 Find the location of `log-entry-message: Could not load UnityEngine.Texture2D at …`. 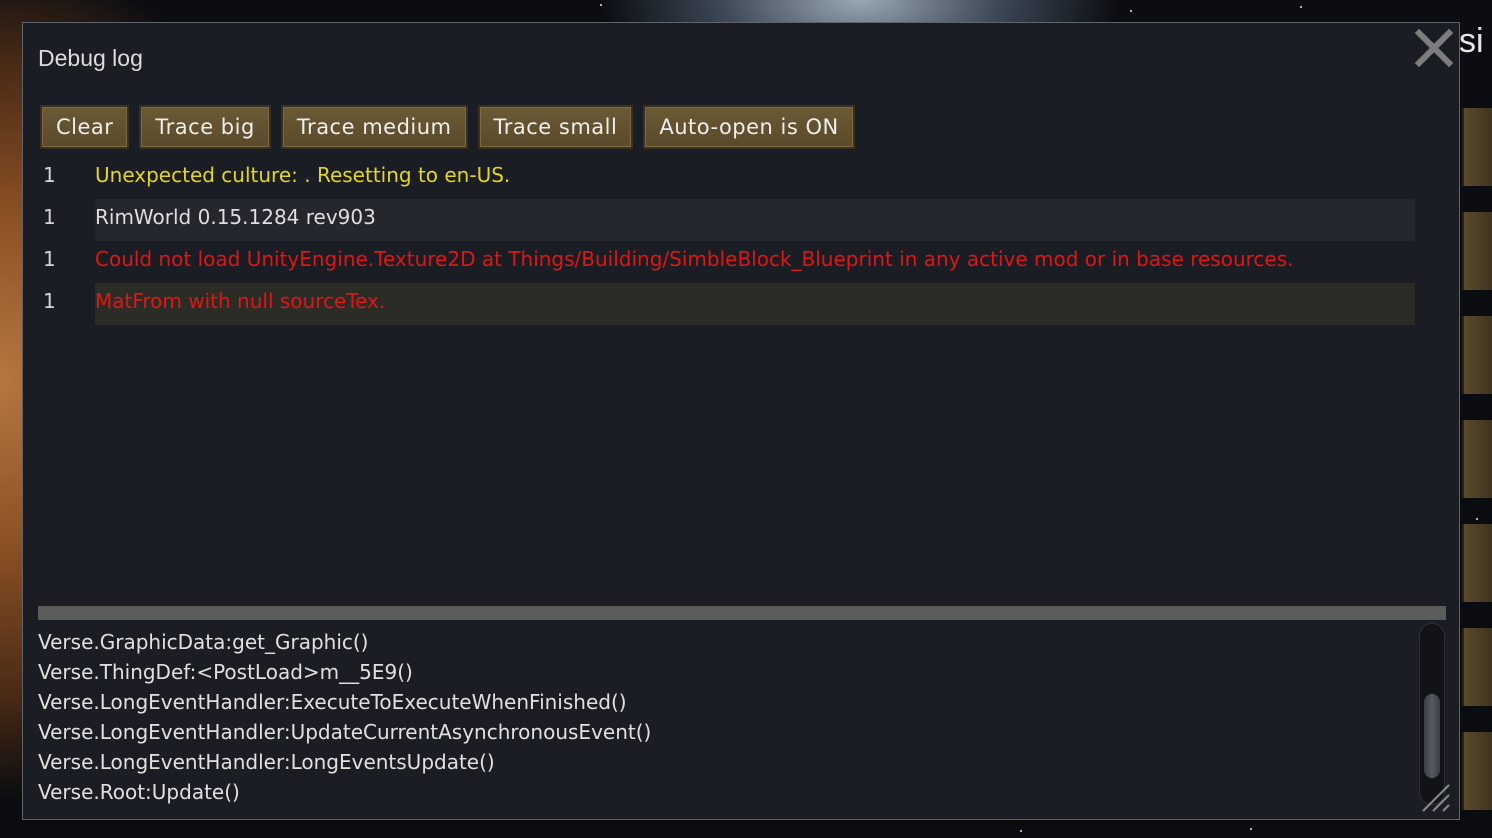

log-entry-message: Could not load UnityEngine.Texture2D at … is located at coordinates (694, 259).